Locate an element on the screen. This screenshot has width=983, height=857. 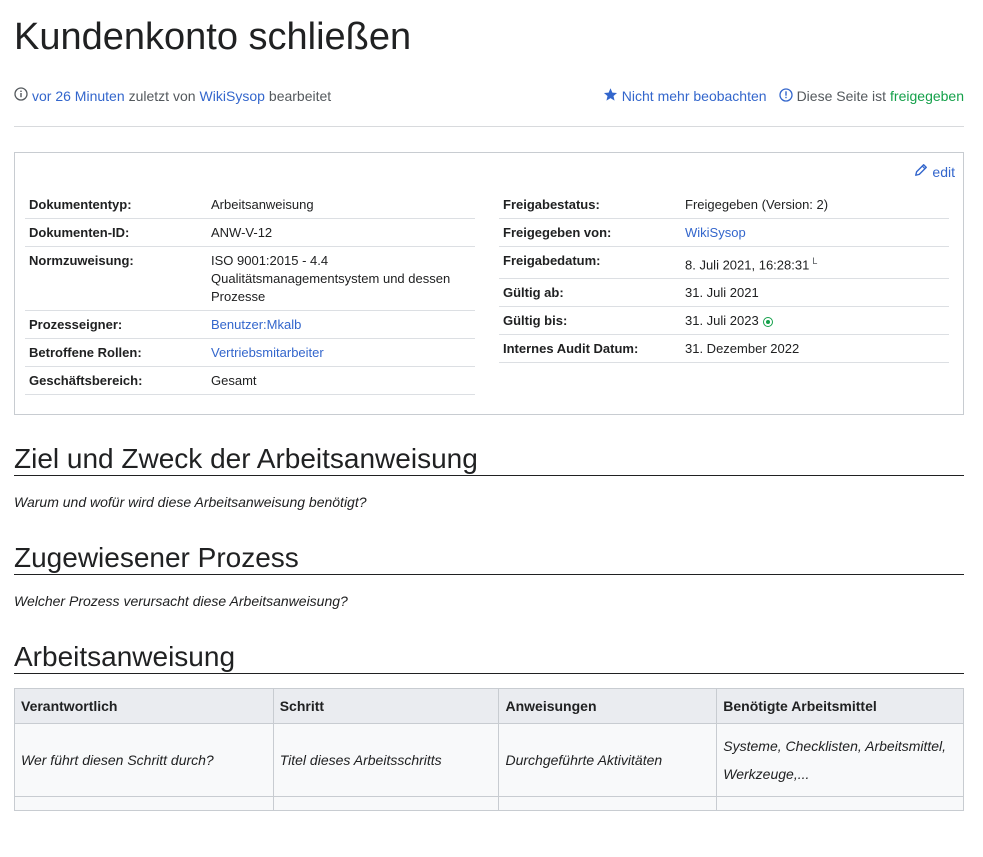
field-label: Dokumenten-ID: is located at coordinates (79, 232).